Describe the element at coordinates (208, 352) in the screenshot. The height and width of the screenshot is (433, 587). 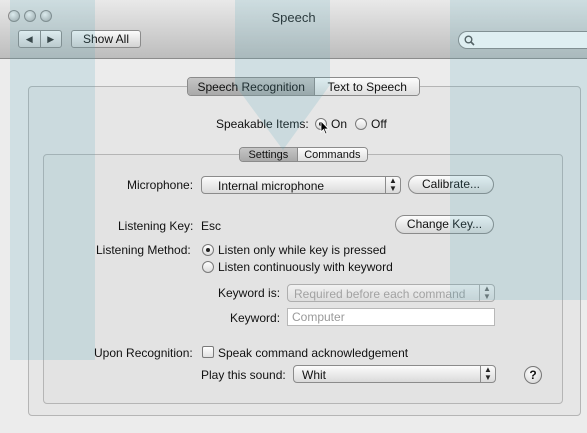
I see `speak-acknowledgement-checkbox` at that location.